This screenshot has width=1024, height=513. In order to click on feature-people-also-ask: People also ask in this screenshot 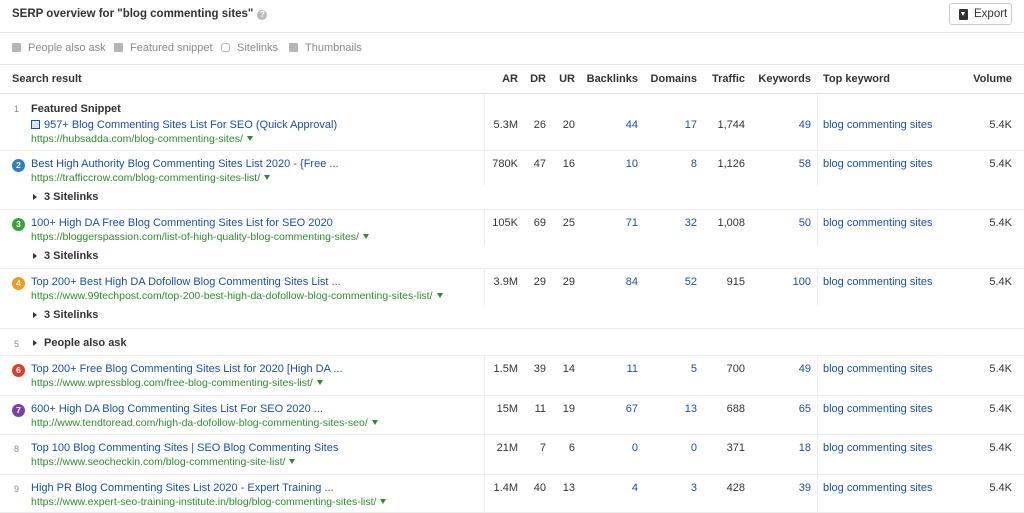, I will do `click(59, 48)`.